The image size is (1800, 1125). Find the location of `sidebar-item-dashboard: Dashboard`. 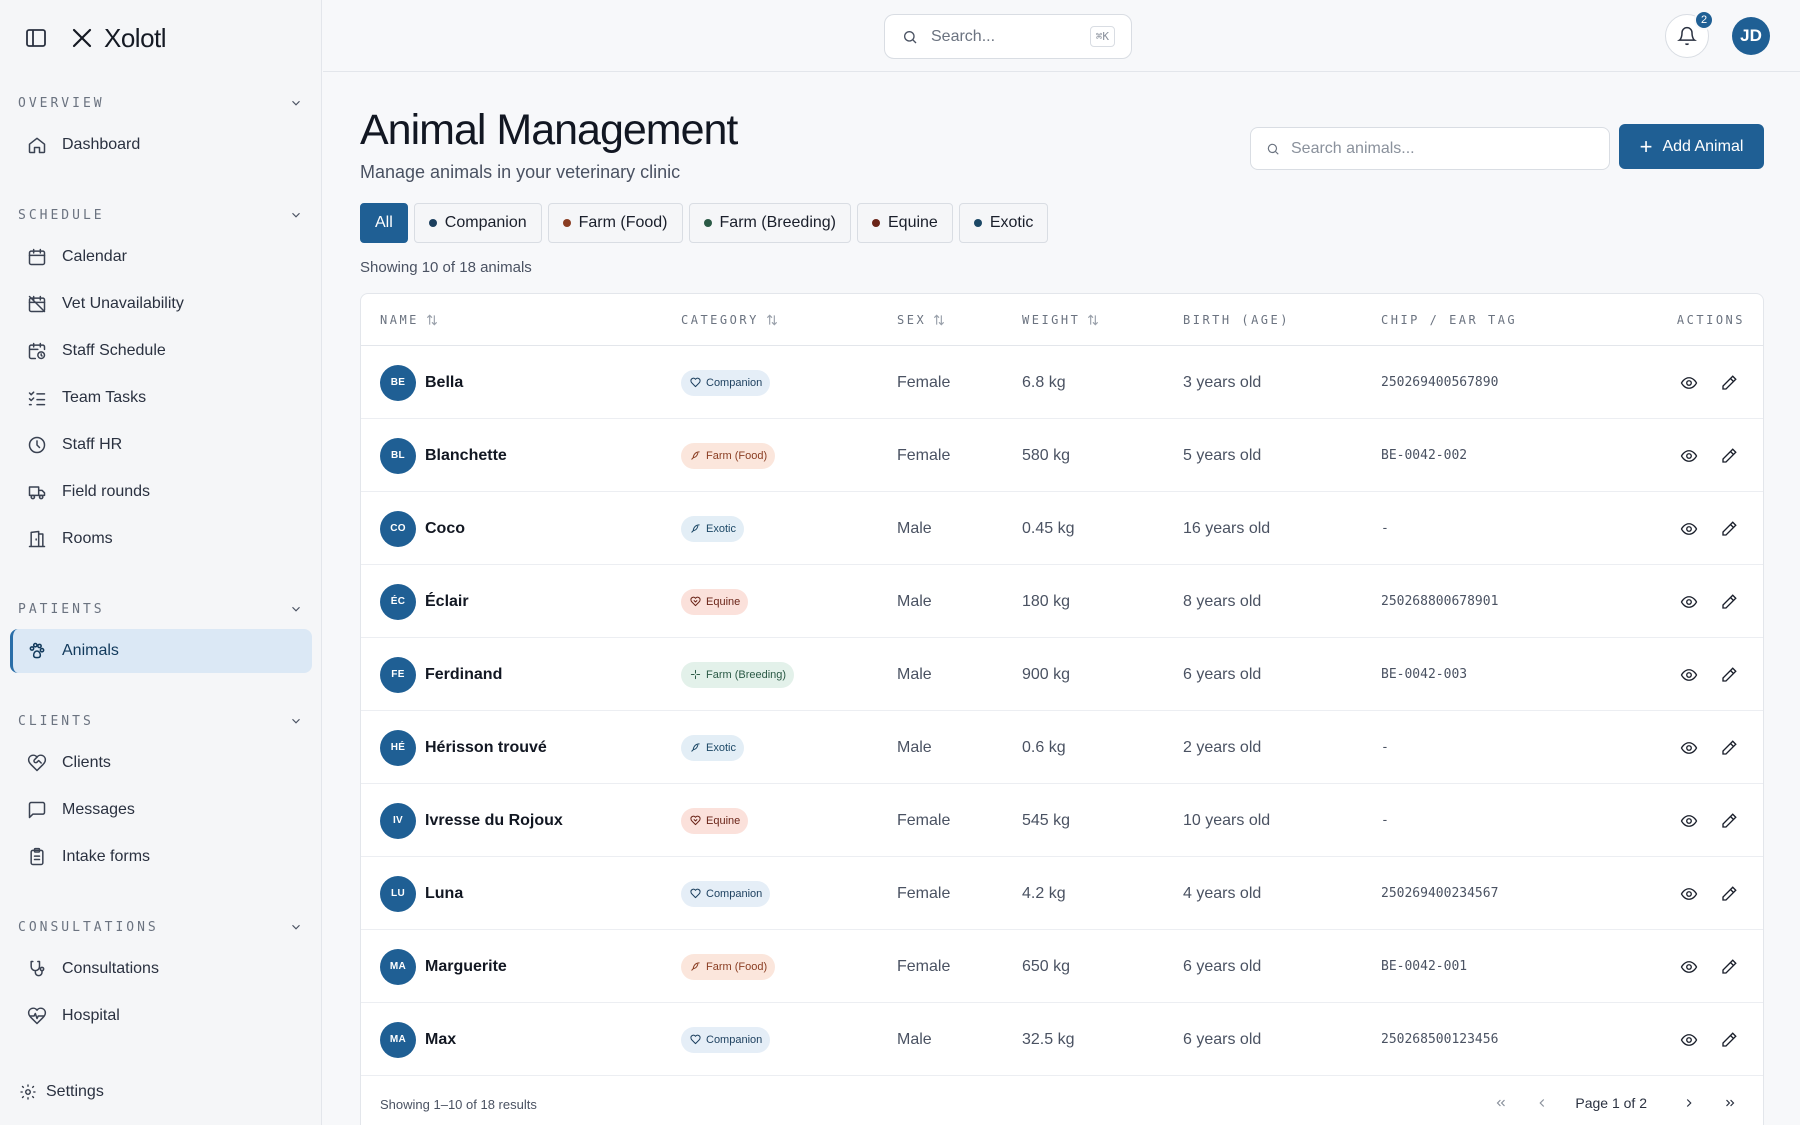

sidebar-item-dashboard: Dashboard is located at coordinates (161, 145).